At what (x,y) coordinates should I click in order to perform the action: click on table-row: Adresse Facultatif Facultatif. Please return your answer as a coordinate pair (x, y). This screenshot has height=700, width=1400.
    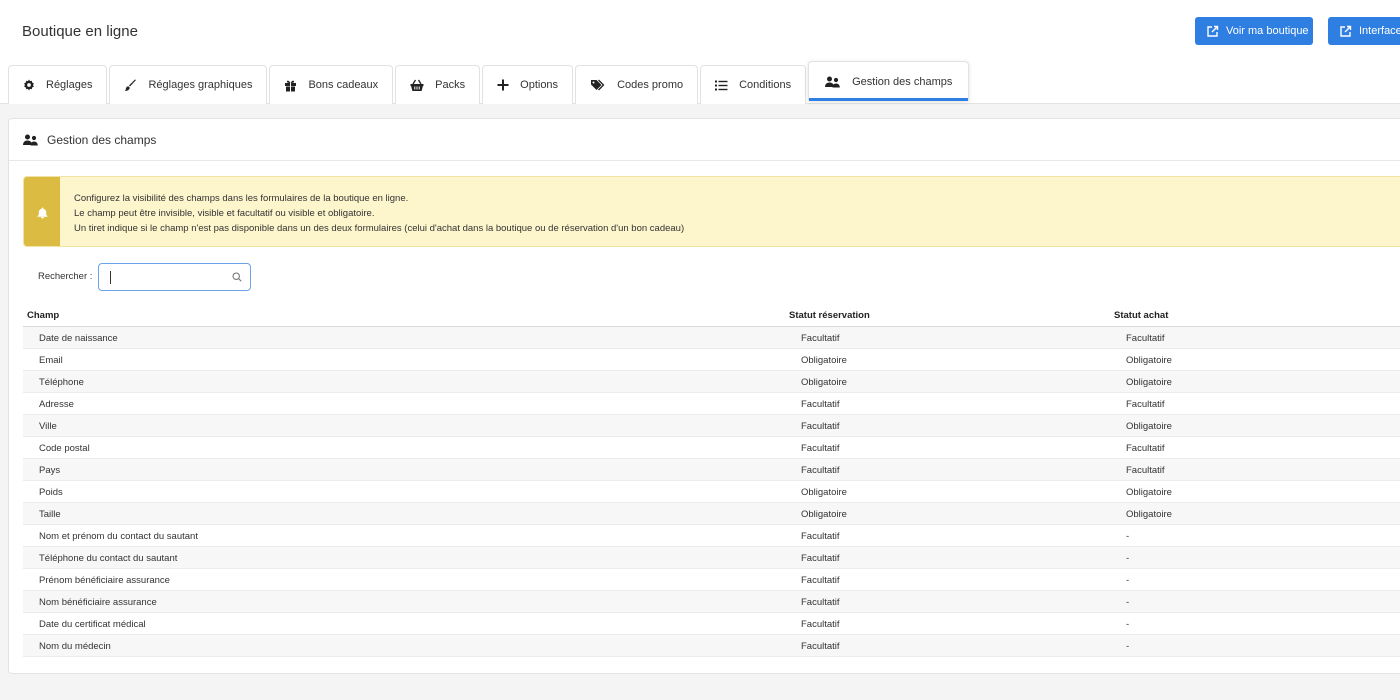
    Looking at the image, I should click on (711, 404).